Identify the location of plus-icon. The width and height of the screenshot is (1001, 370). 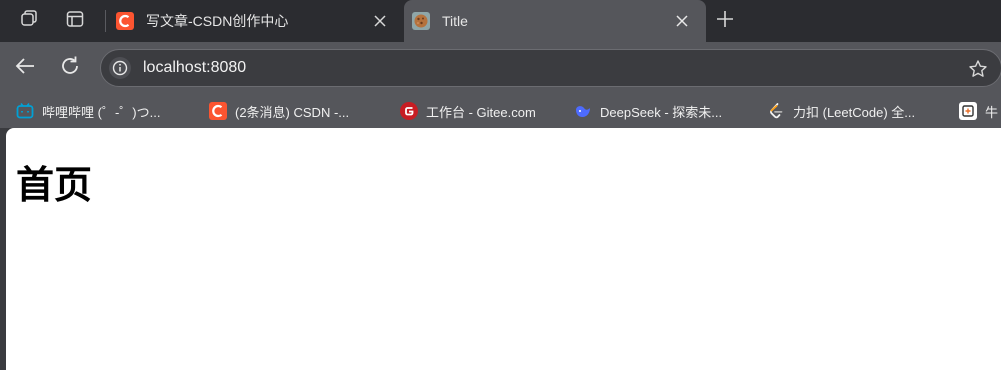
(725, 21).